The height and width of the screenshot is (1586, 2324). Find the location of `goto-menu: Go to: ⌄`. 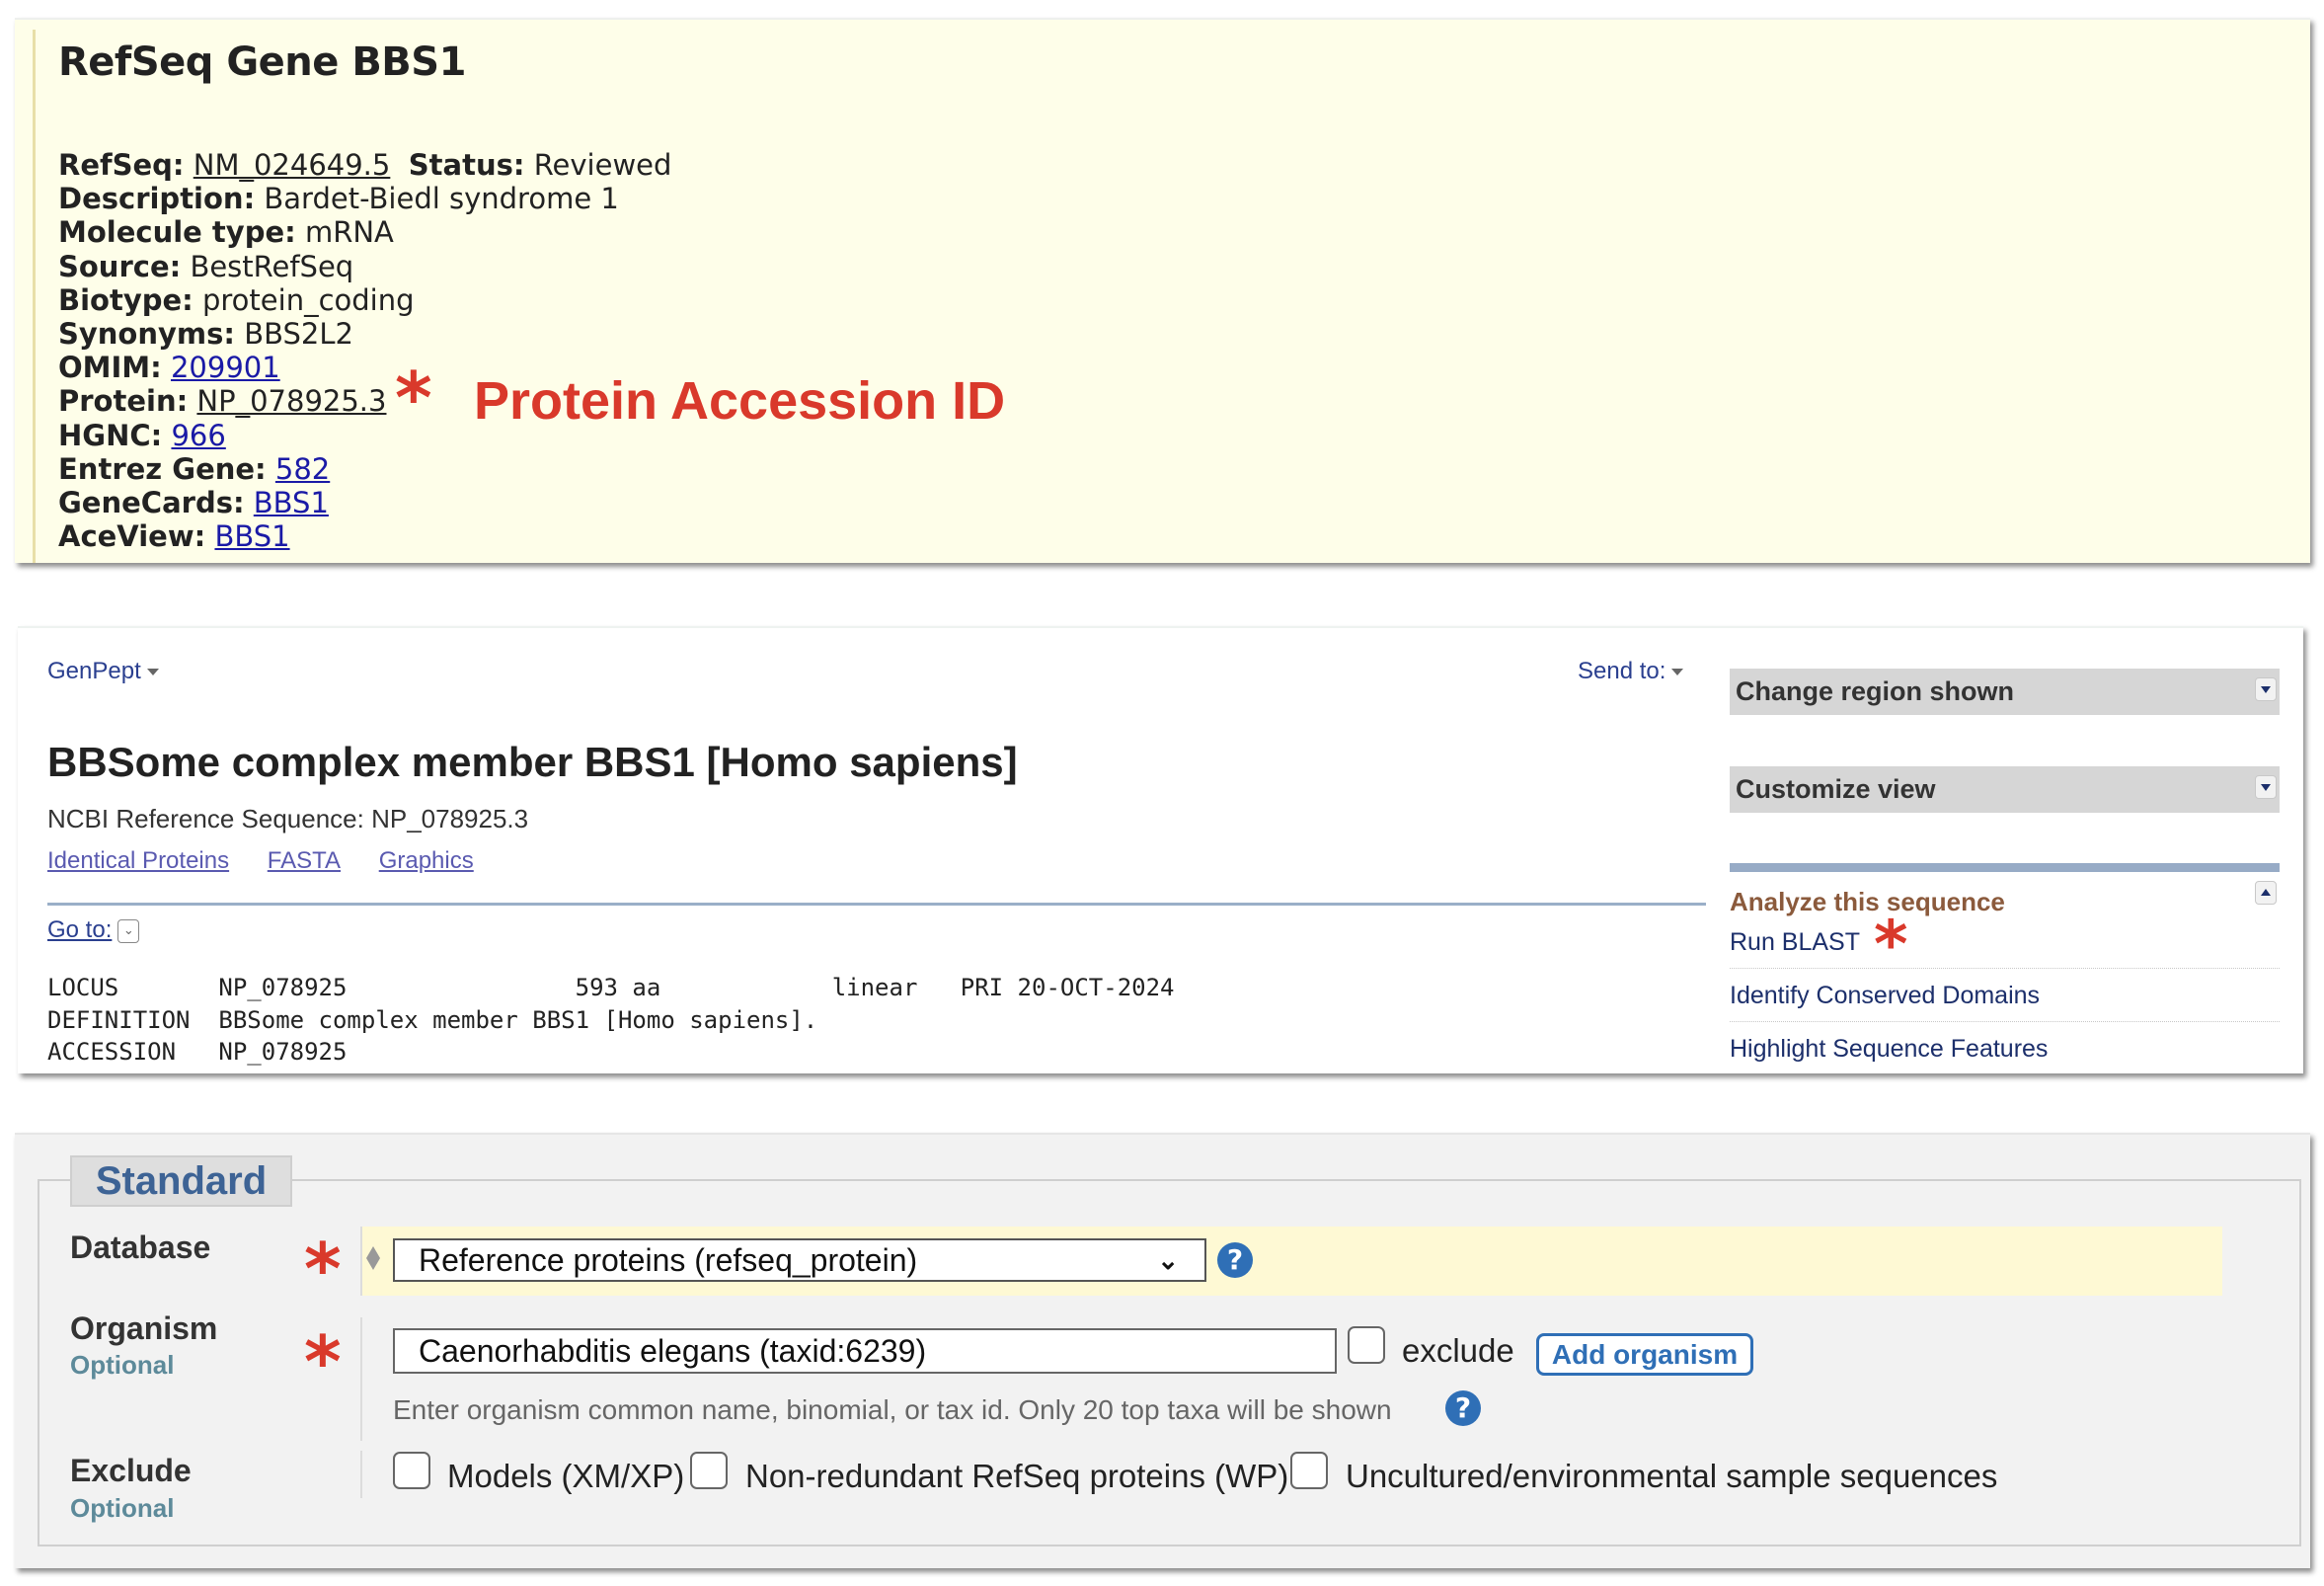

goto-menu: Go to: ⌄ is located at coordinates (93, 930).